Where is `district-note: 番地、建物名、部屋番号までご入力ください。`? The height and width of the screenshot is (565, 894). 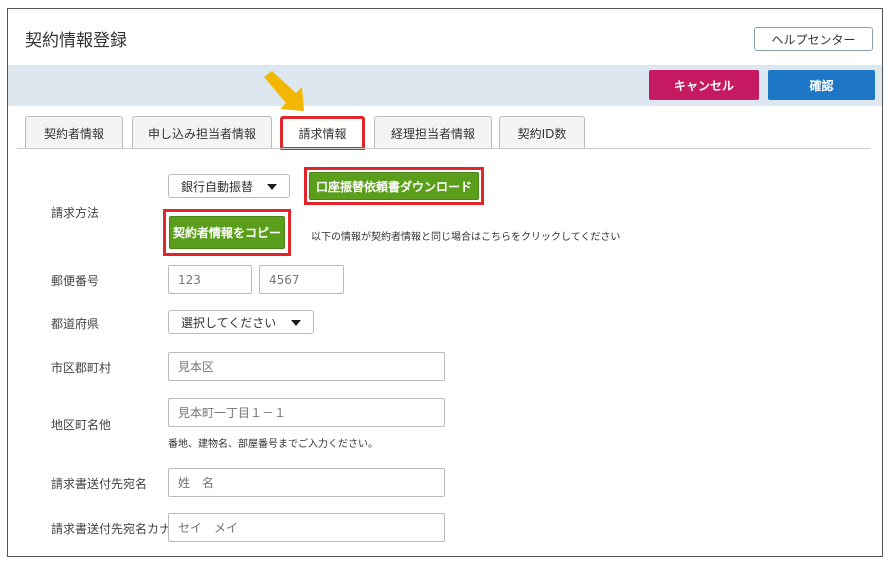
district-note: 番地、建物名、部屋番号までご入力ください。 is located at coordinates (273, 444).